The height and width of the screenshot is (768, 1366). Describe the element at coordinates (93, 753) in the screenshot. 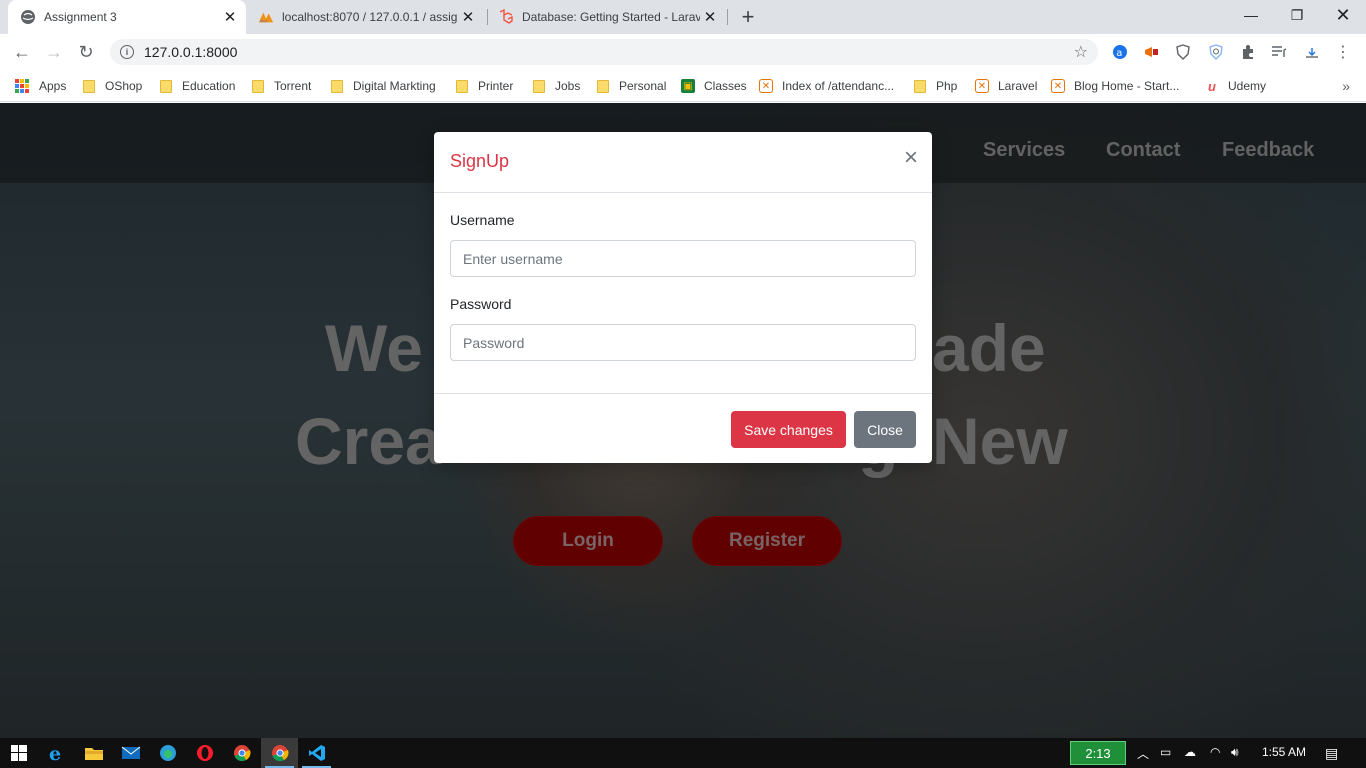

I see `file-explorer-icon` at that location.